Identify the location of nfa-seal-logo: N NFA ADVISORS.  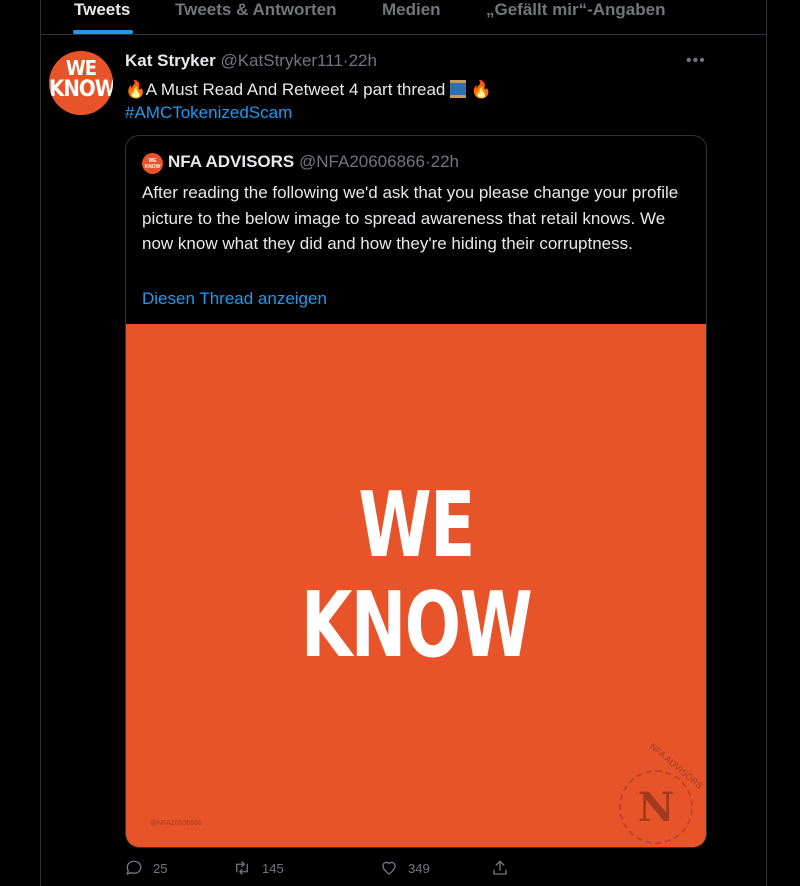
(662, 792).